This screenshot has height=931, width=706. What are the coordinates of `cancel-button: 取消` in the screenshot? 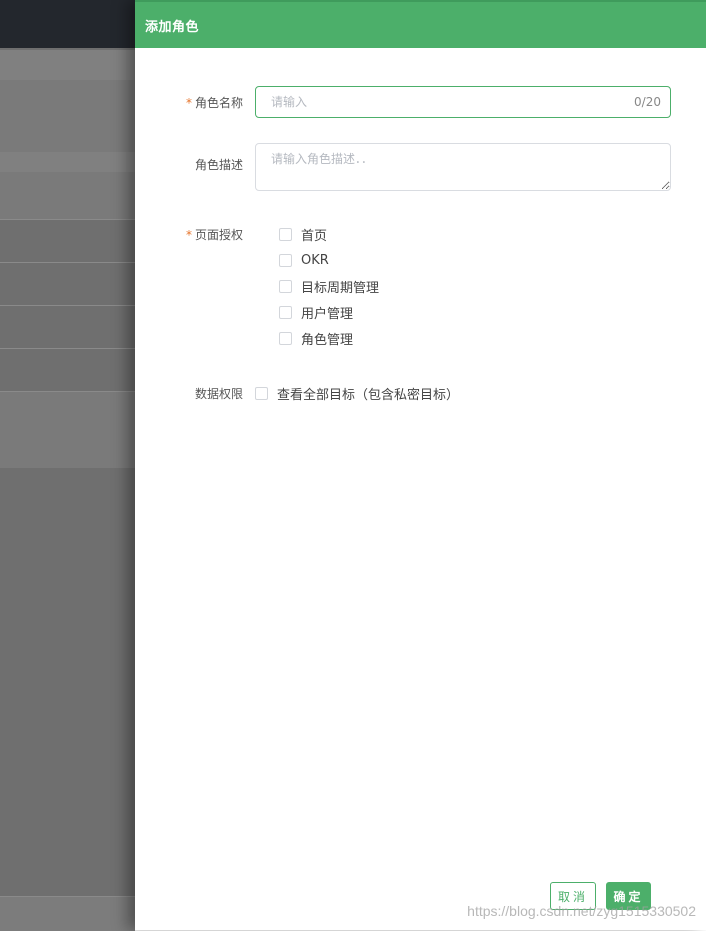 It's located at (573, 896).